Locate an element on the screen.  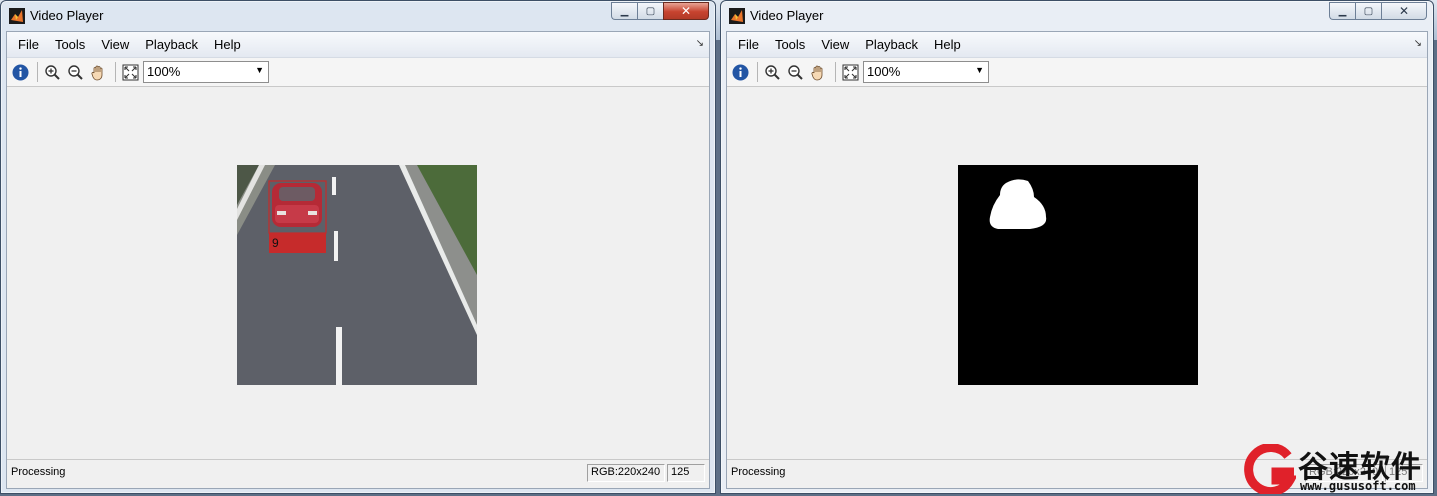
video-frame: 9 is located at coordinates (357, 275).